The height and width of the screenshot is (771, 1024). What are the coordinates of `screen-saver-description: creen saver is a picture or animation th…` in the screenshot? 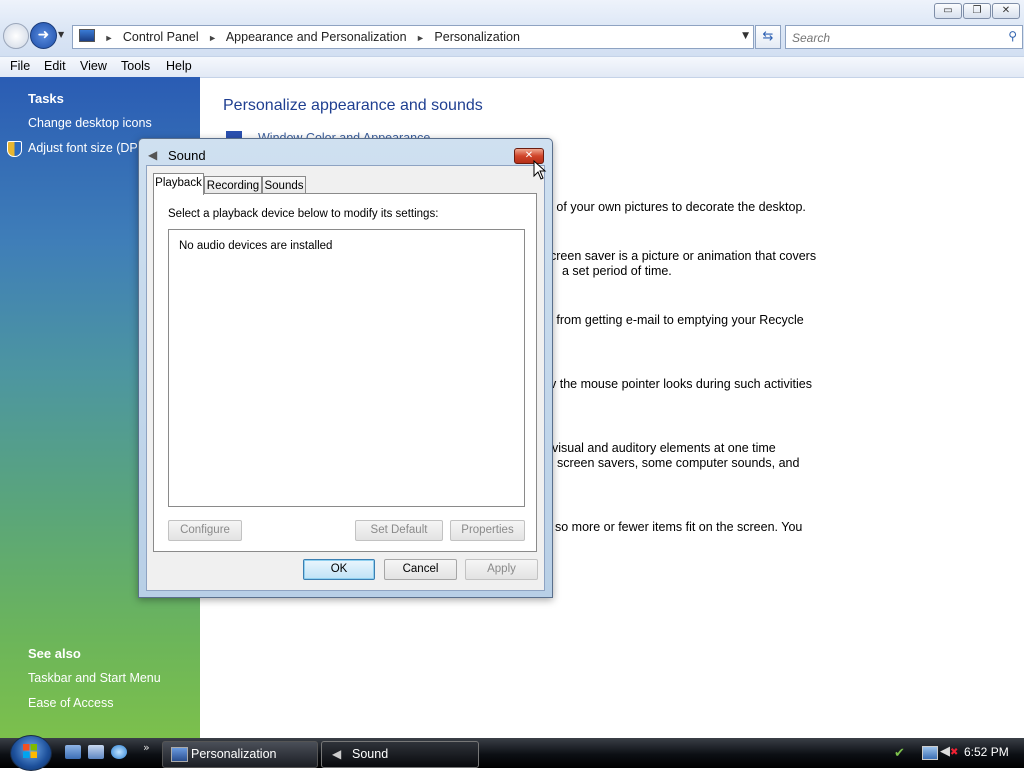 It's located at (683, 256).